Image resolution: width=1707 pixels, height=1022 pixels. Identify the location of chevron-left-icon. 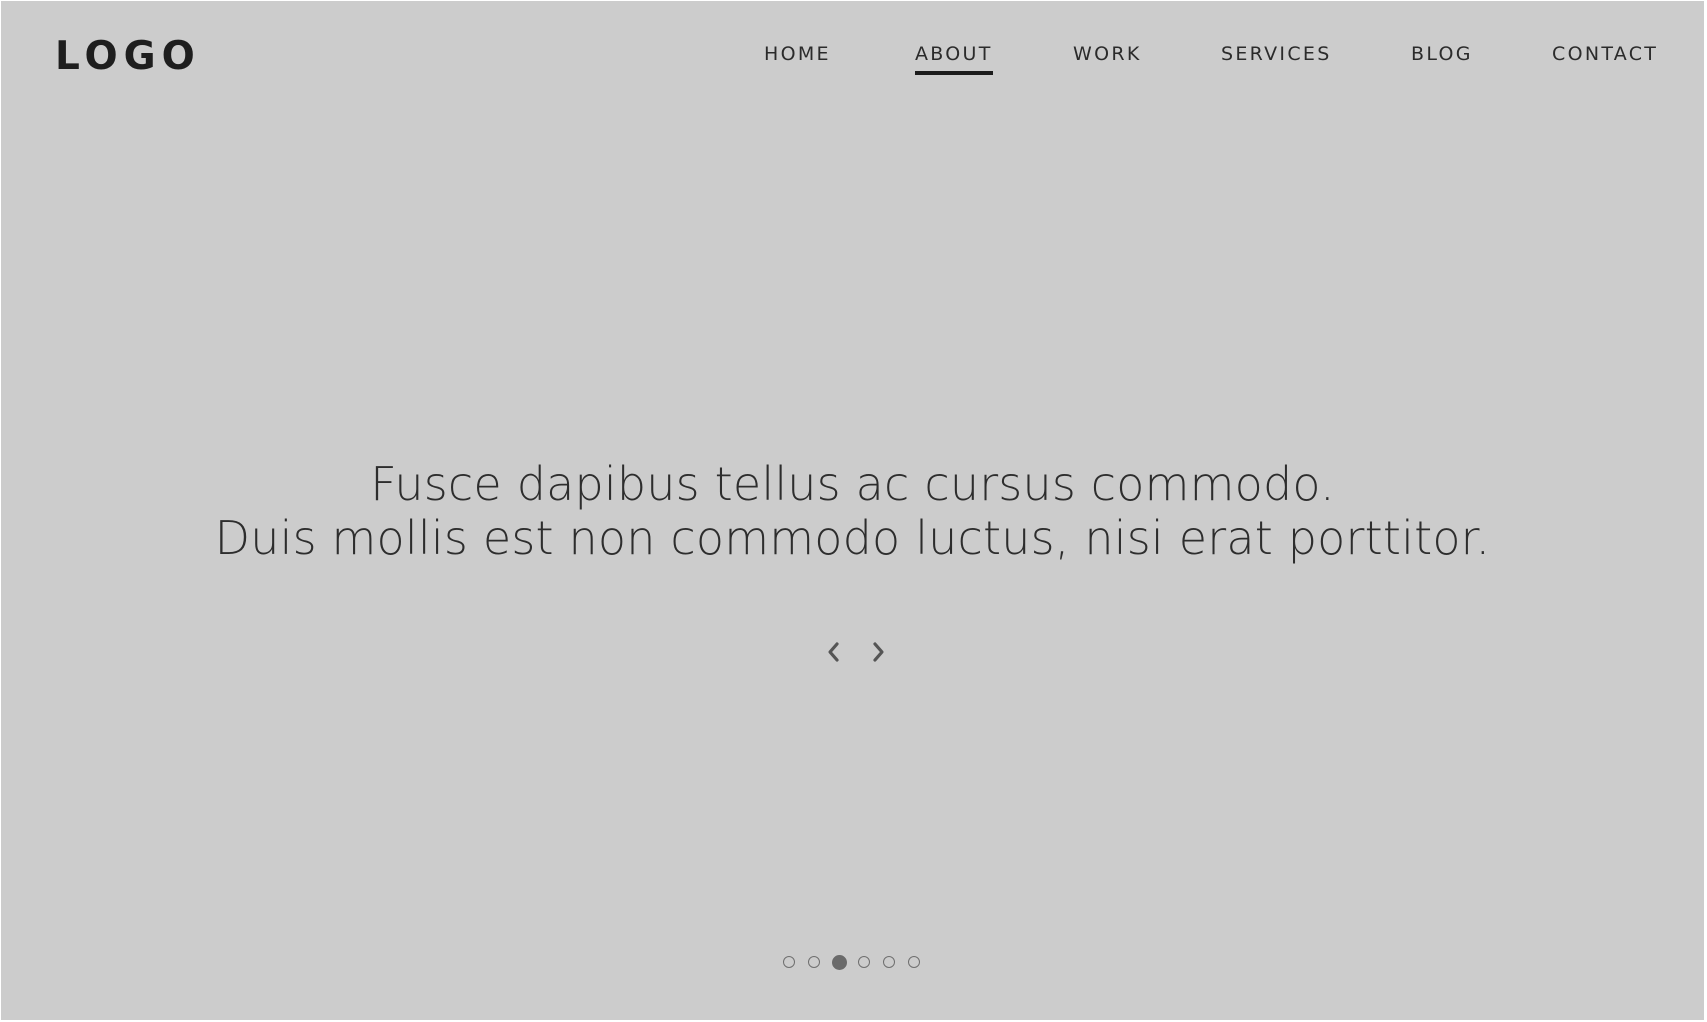
(833, 652).